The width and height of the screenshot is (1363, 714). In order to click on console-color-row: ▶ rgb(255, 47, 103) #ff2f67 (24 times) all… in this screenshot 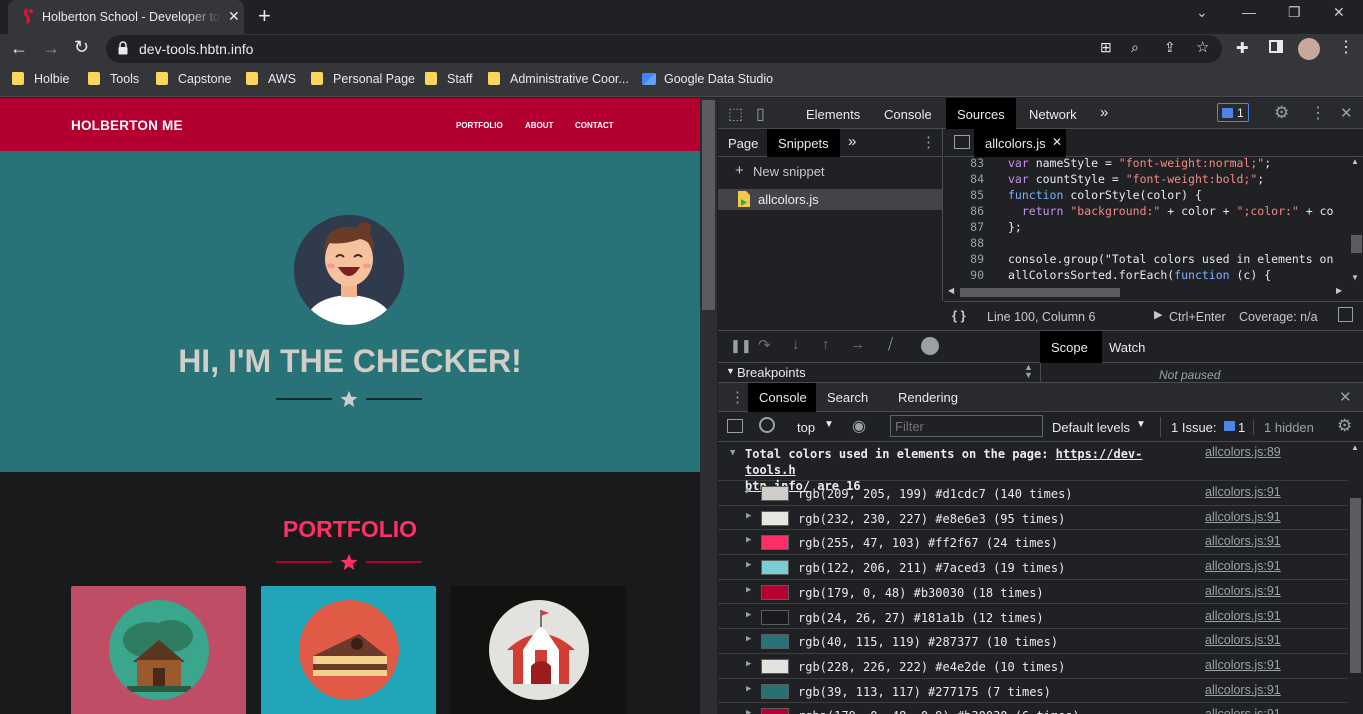, I will do `click(1033, 543)`.